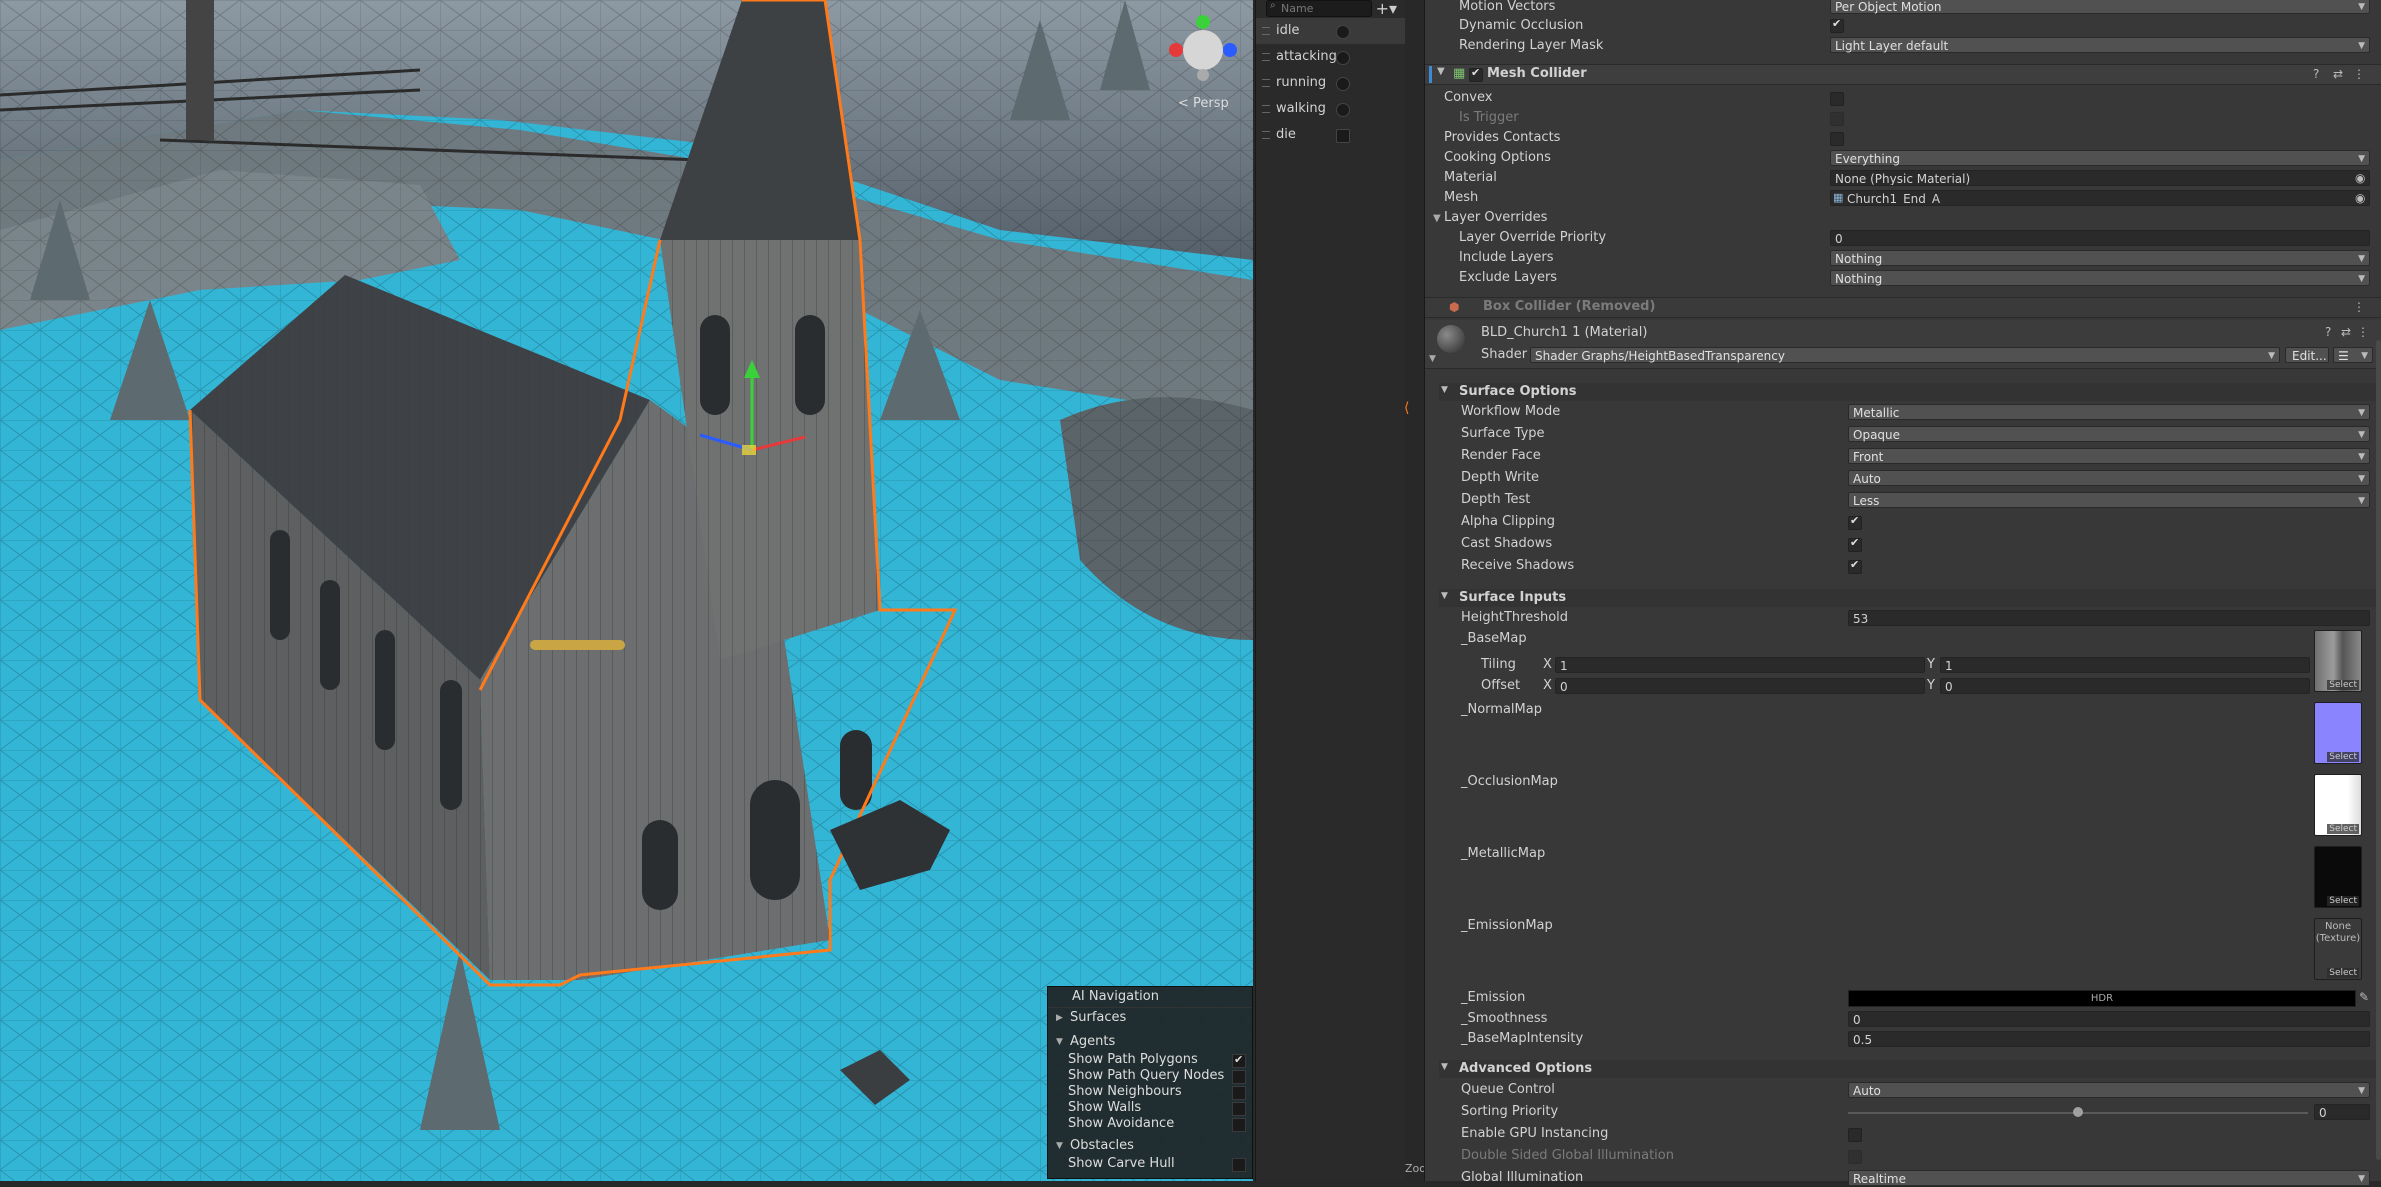  I want to click on trigger-toggle, so click(1343, 136).